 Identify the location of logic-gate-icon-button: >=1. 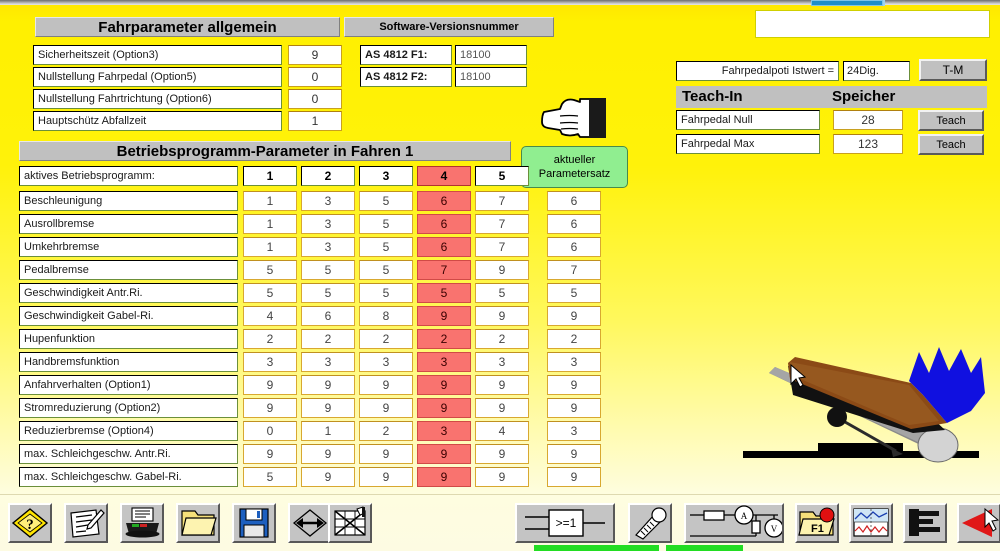
(565, 523).